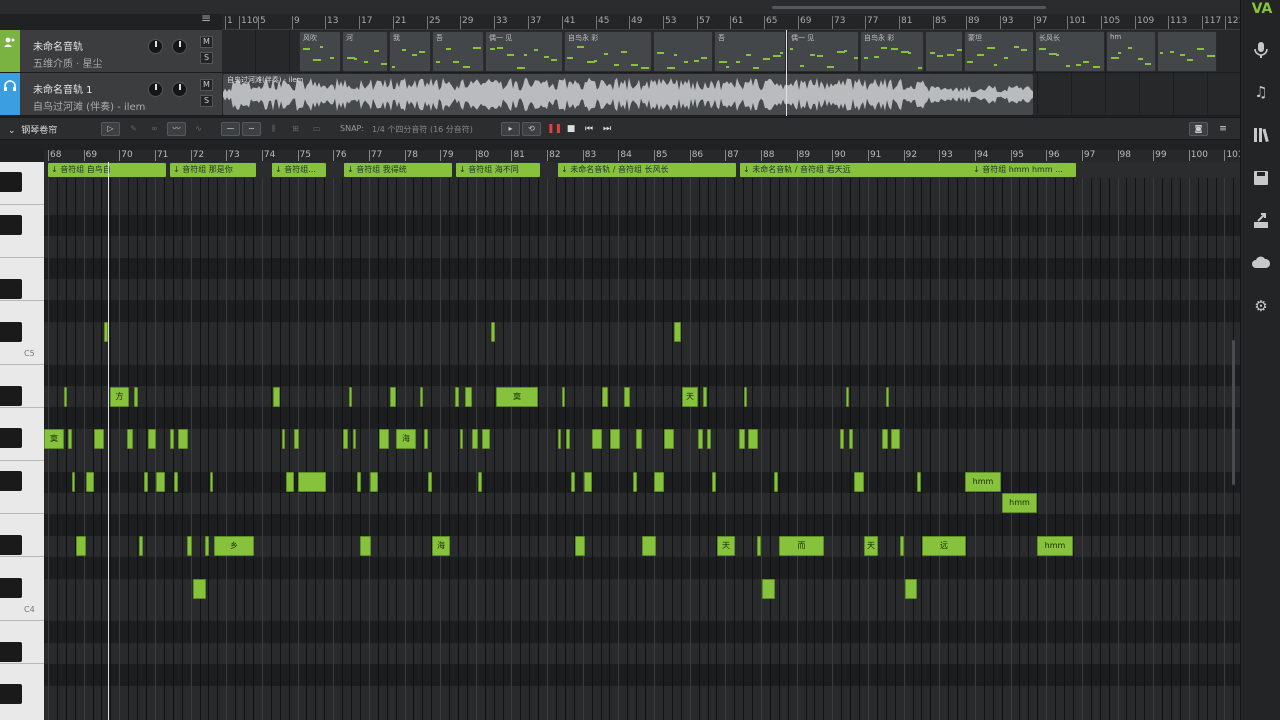 Image resolution: width=1280 pixels, height=720 pixels. I want to click on track-header-audio: 未命名音轨 1 自鸟过河滩 (伴奏) - ilem M S, so click(111, 94).